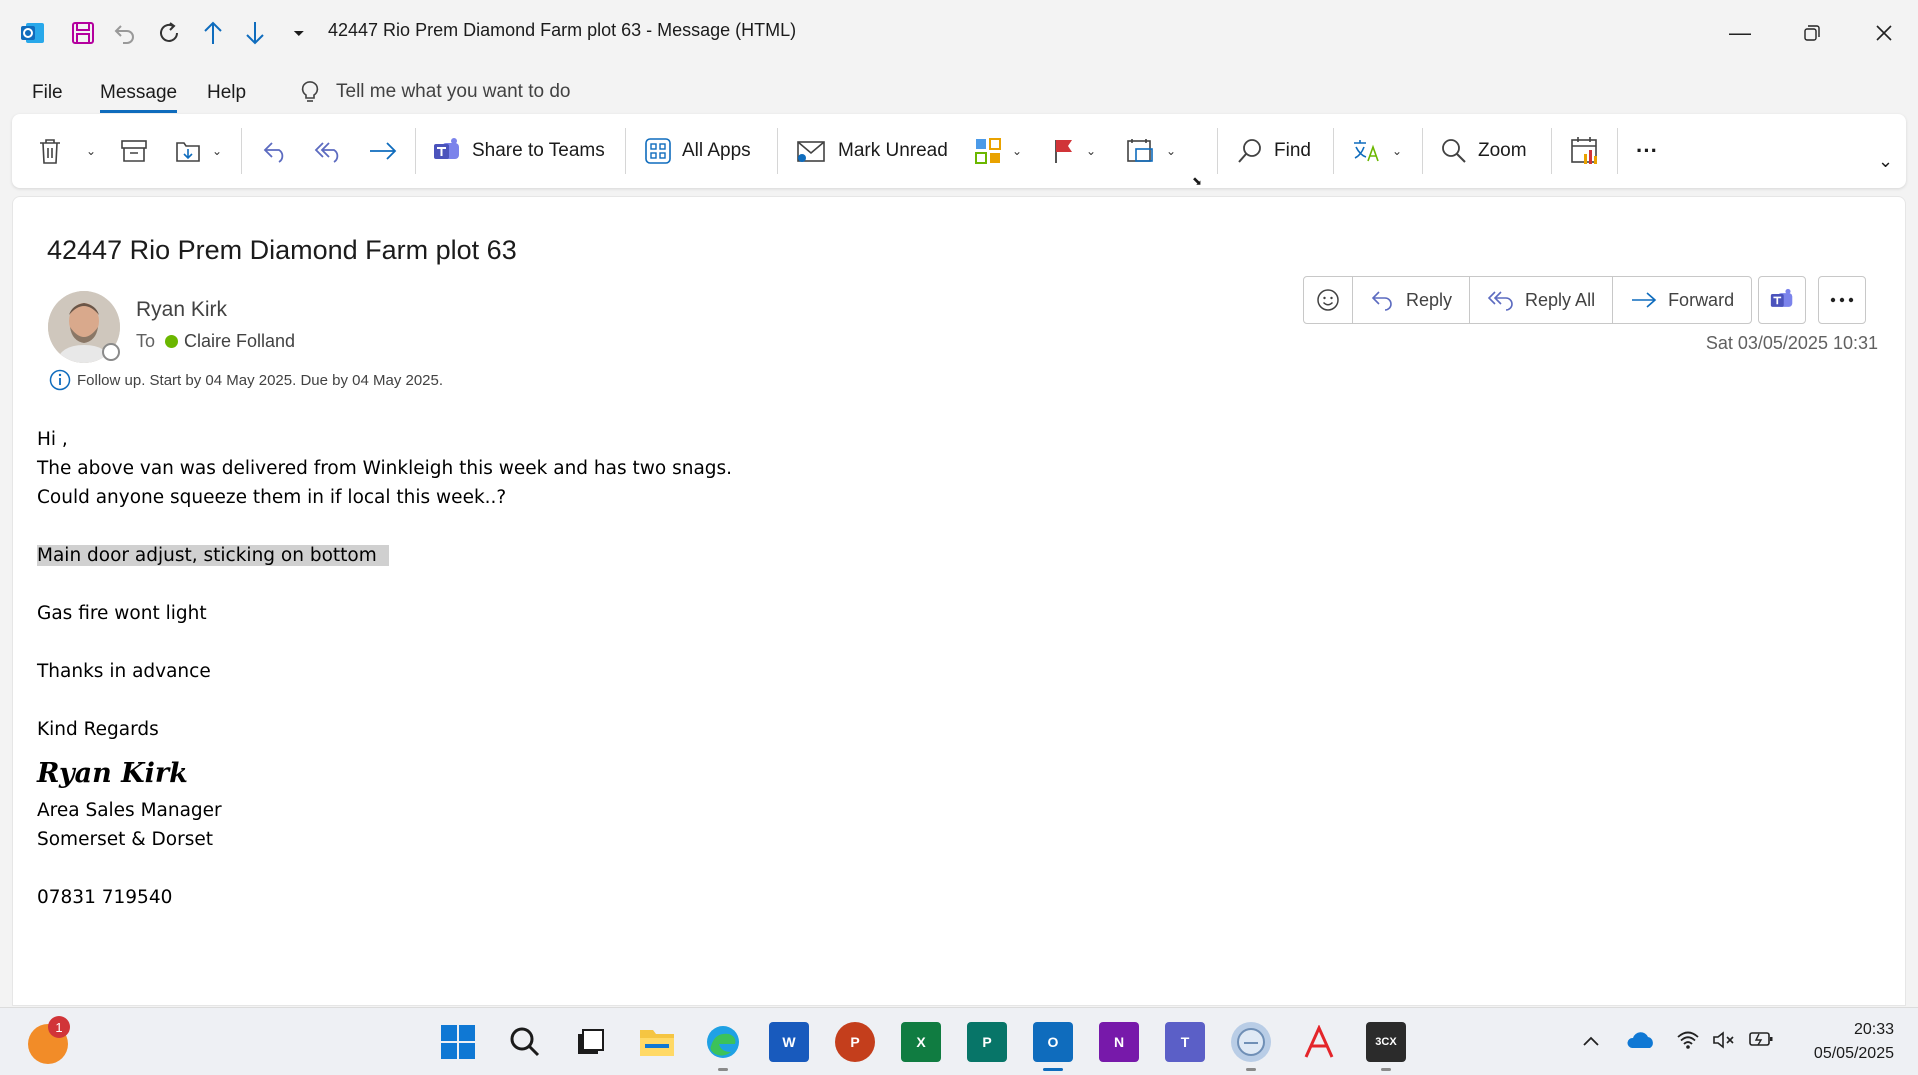  What do you see at coordinates (1688, 1043) in the screenshot?
I see `wifi-icon` at bounding box center [1688, 1043].